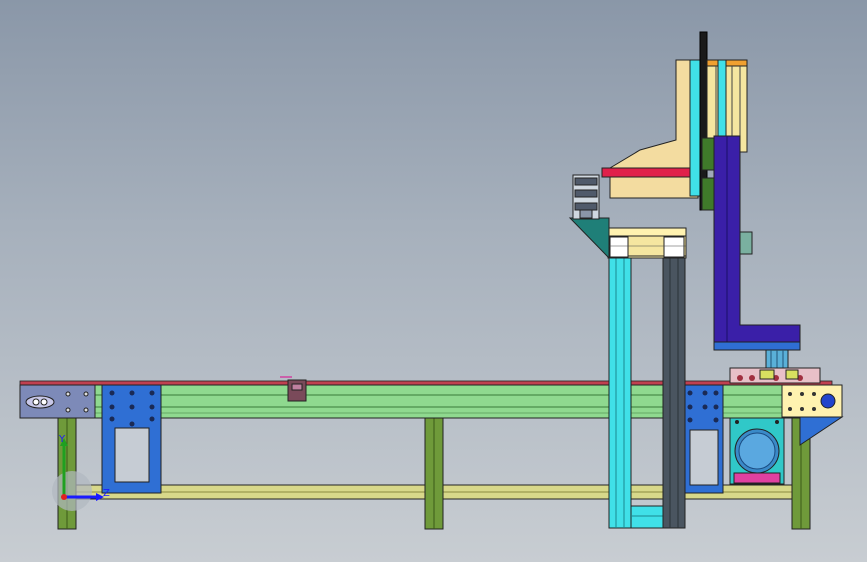  What do you see at coordinates (62, 439) in the screenshot?
I see `y-axis-label: Y` at bounding box center [62, 439].